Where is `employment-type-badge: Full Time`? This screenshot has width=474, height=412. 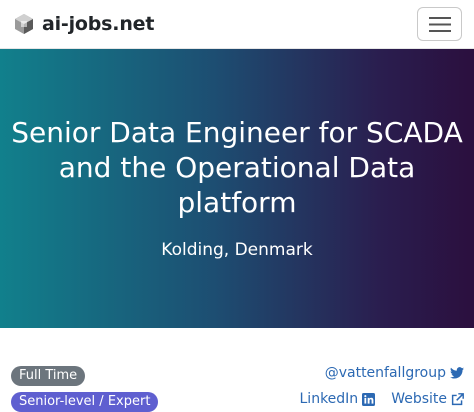
employment-type-badge: Full Time is located at coordinates (48, 376).